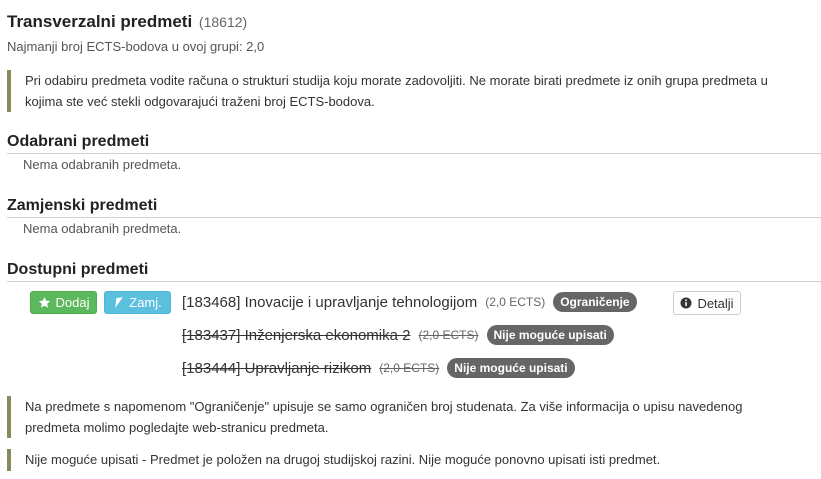  I want to click on star-icon, so click(44, 302).